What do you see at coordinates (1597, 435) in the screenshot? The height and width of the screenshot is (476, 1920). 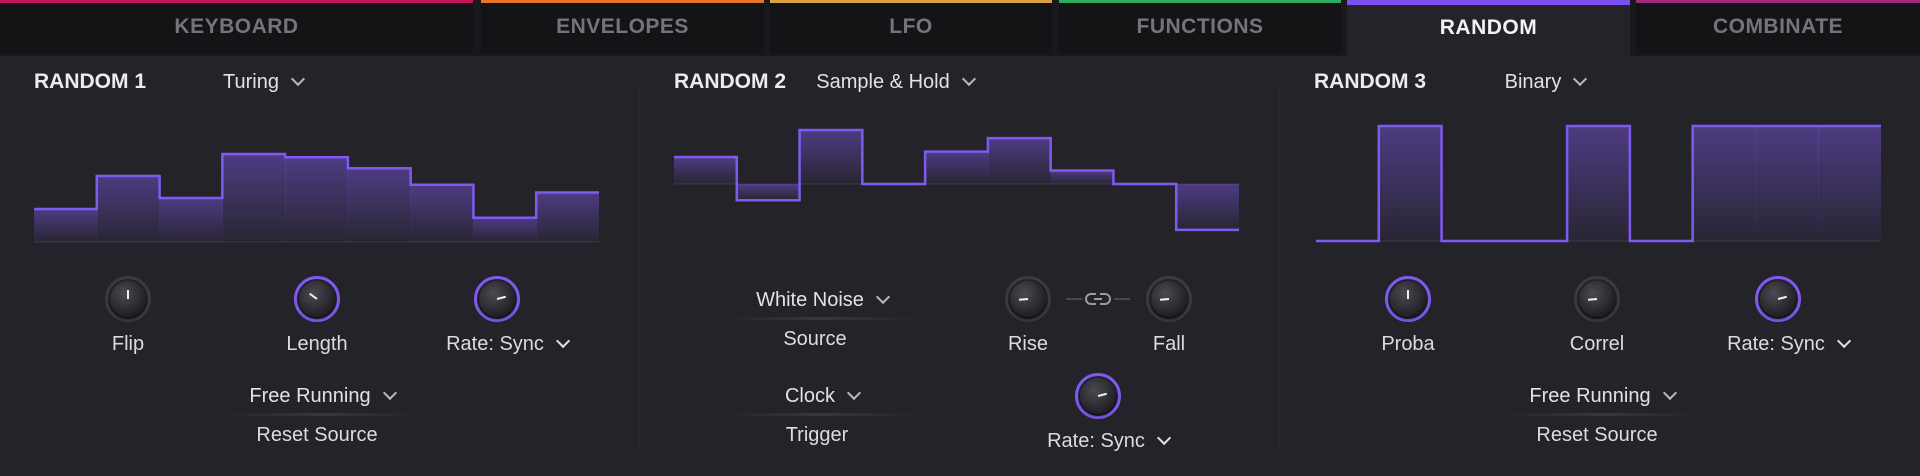 I see `random3-reset-source-label: Reset Source` at bounding box center [1597, 435].